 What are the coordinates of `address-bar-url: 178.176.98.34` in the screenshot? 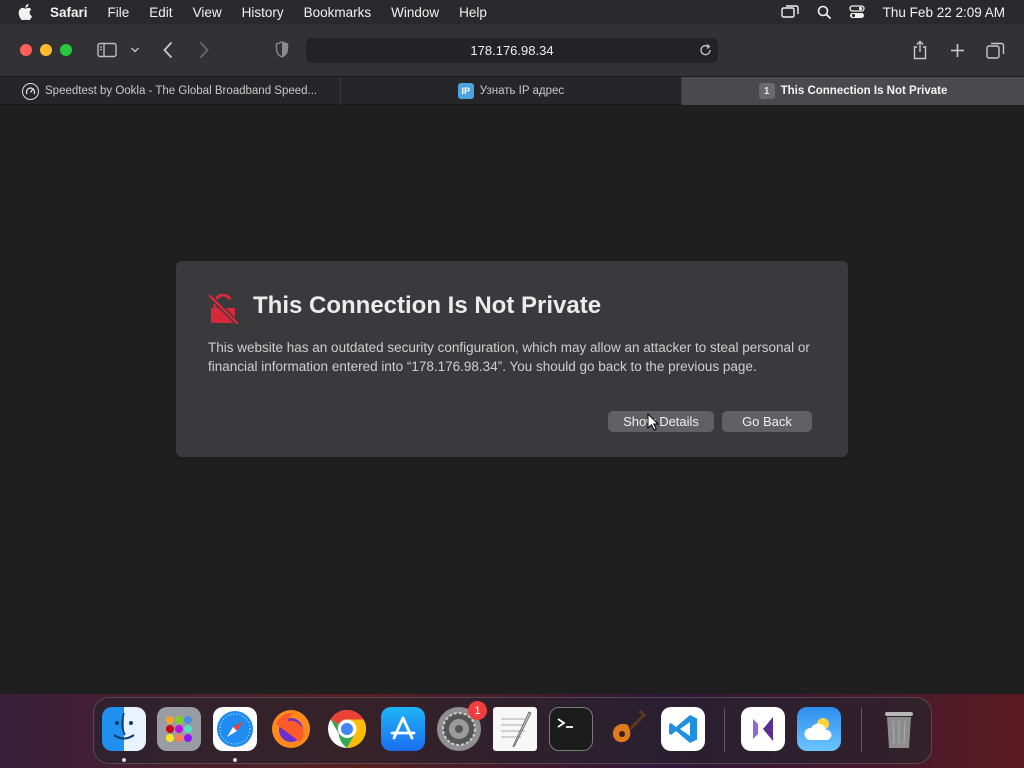 It's located at (512, 50).